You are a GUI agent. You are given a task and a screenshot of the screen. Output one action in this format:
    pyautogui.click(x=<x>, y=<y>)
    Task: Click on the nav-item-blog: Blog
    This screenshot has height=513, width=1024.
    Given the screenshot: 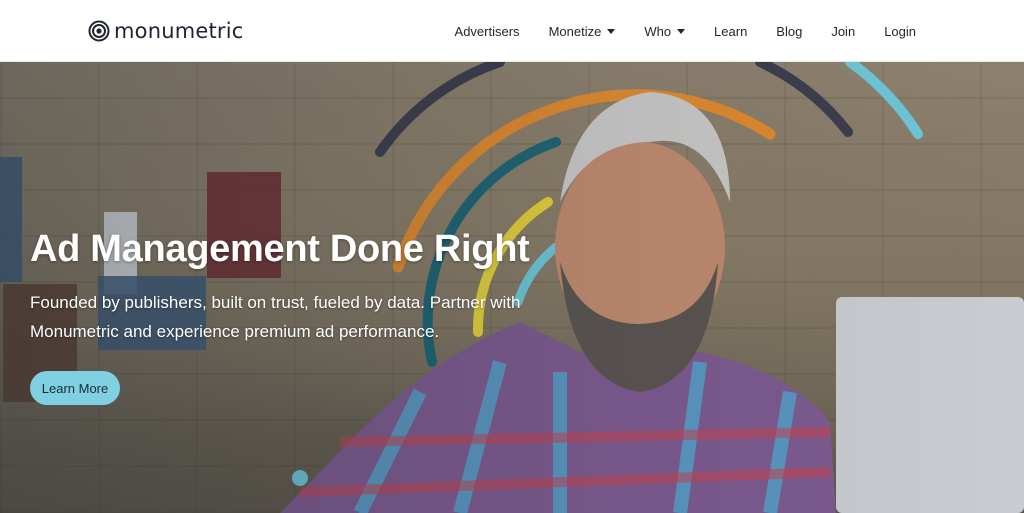 What is the action you would take?
    pyautogui.click(x=789, y=31)
    